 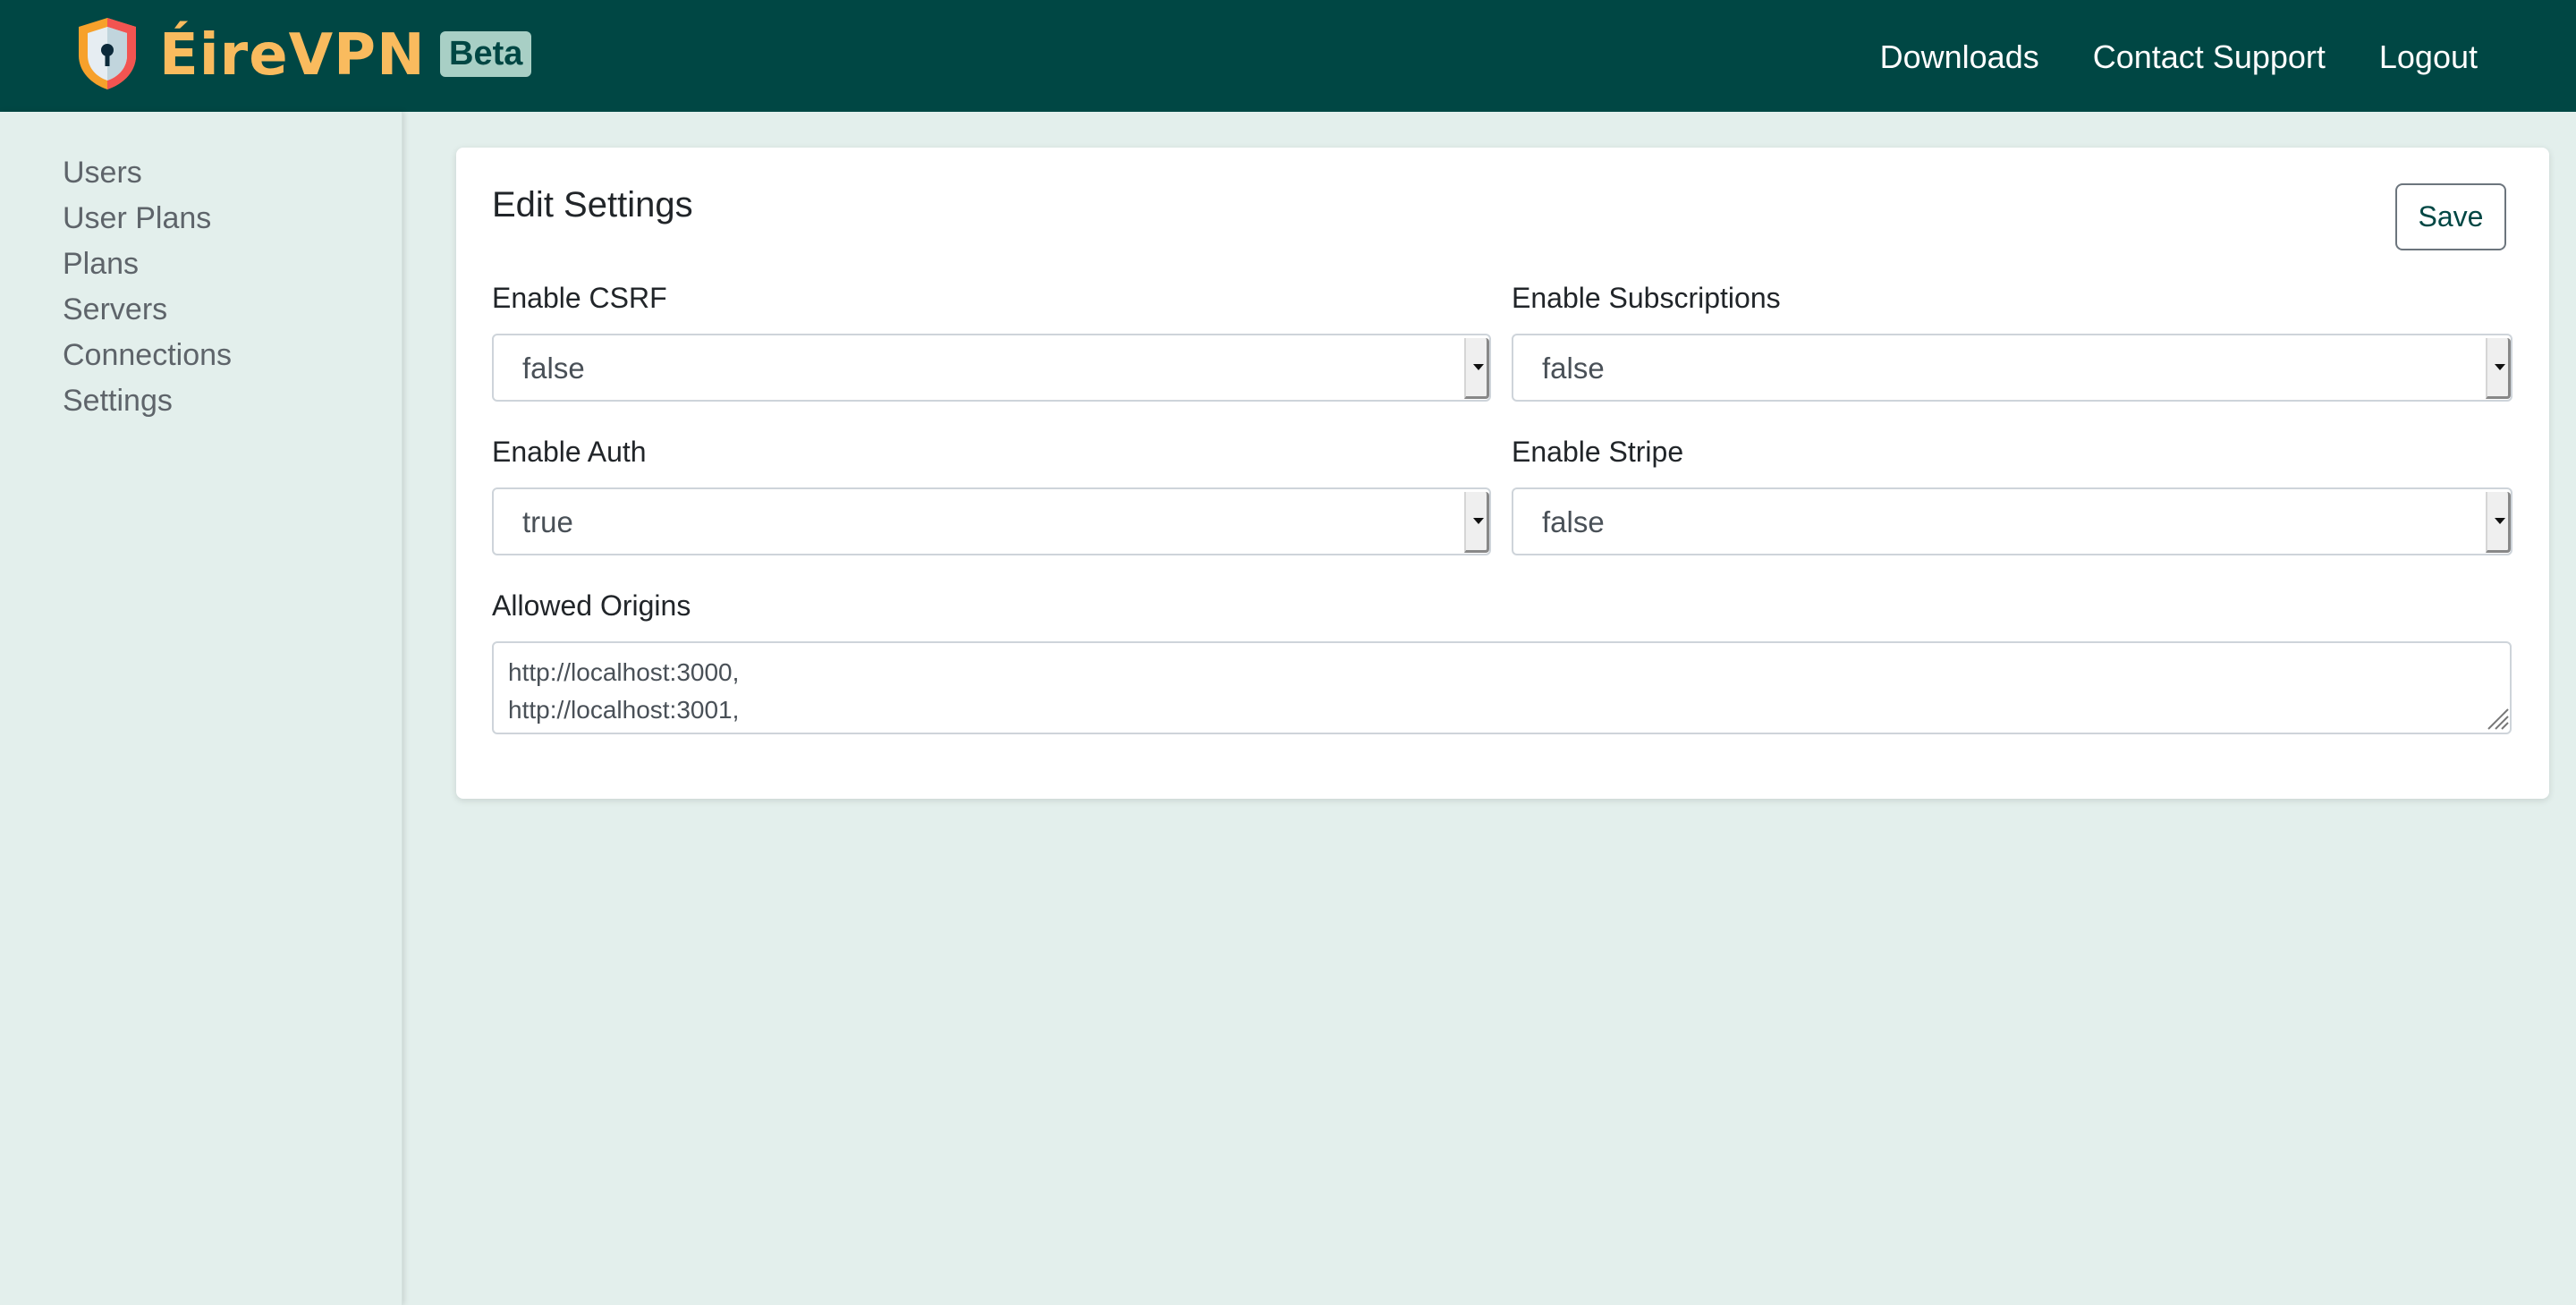 What do you see at coordinates (991, 368) in the screenshot?
I see `enable-csrf-select: false` at bounding box center [991, 368].